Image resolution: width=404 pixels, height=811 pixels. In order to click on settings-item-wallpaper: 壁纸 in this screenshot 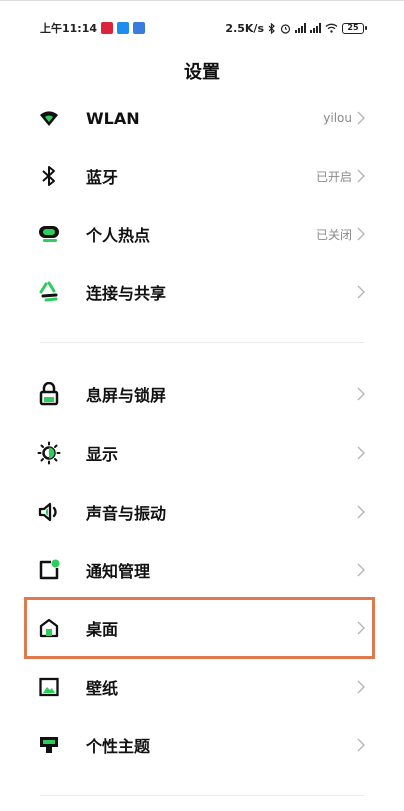, I will do `click(202, 687)`.